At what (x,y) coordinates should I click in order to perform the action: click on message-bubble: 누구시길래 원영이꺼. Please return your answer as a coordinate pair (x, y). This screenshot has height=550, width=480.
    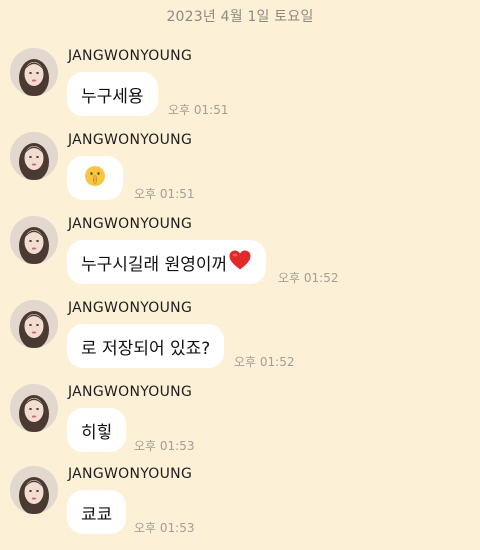
    Looking at the image, I should click on (167, 262).